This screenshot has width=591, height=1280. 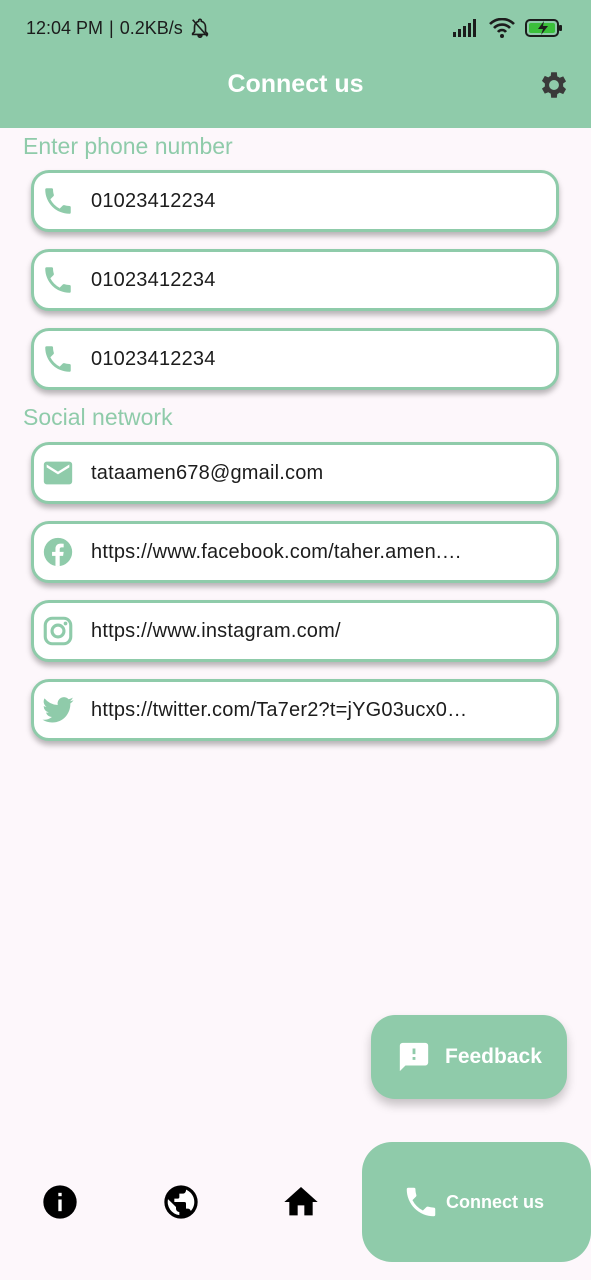 I want to click on instagram-value: https://www.instagram.com/, so click(x=216, y=630).